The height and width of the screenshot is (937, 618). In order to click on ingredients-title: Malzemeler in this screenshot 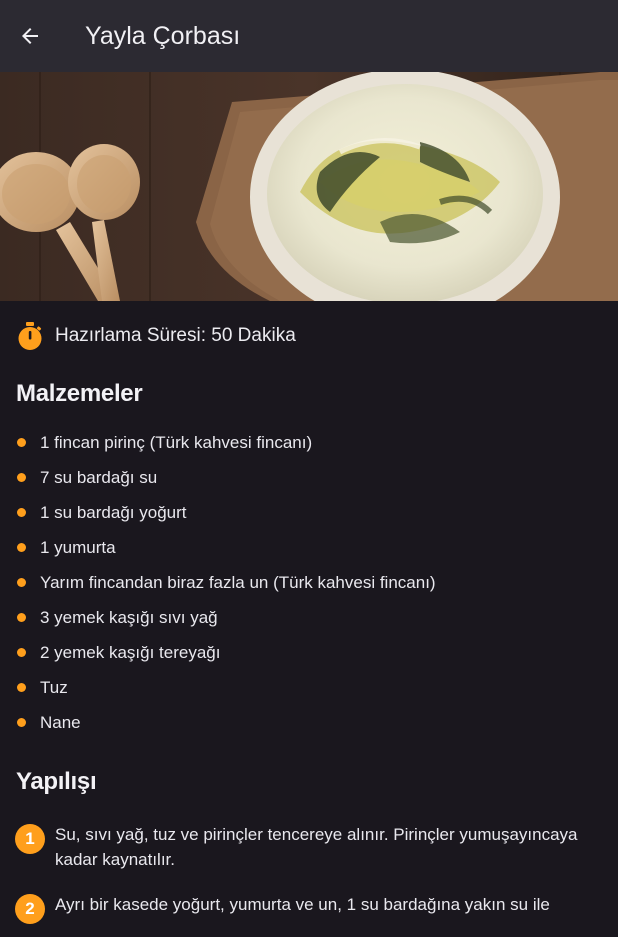, I will do `click(79, 393)`.